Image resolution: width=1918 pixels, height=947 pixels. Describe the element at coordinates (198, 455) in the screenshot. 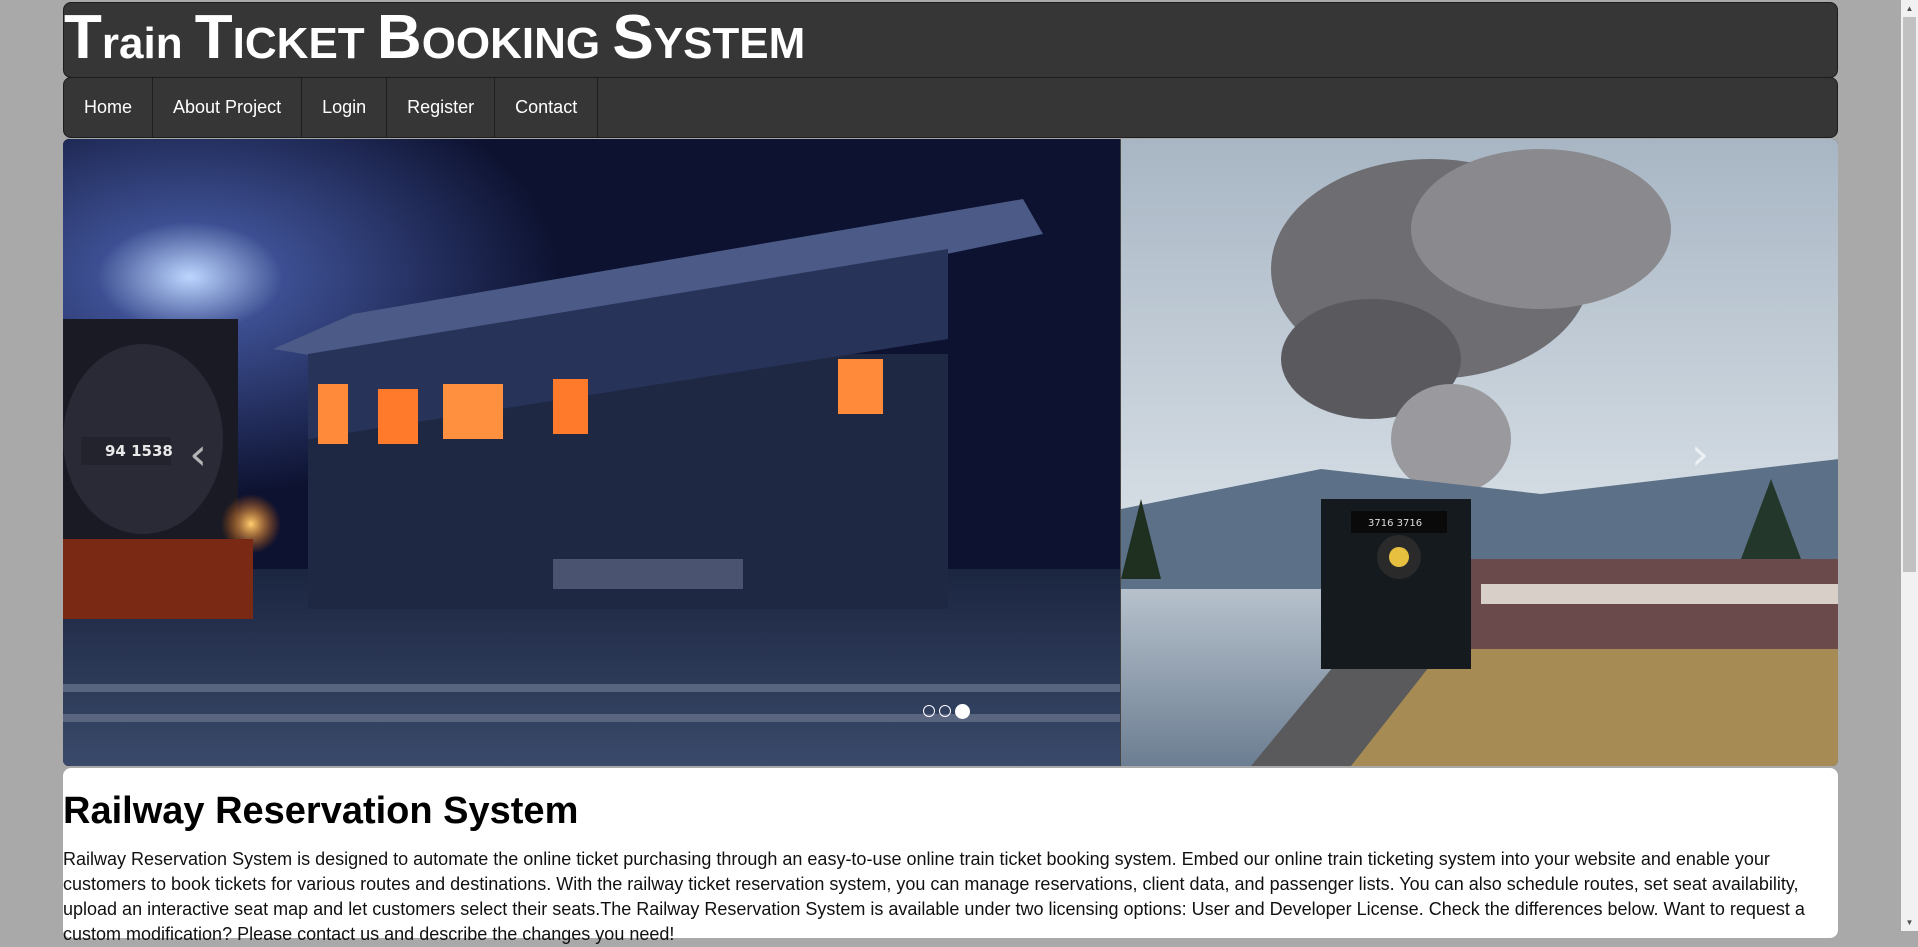

I see `carousel-prev-arrow-icon: ‹` at that location.